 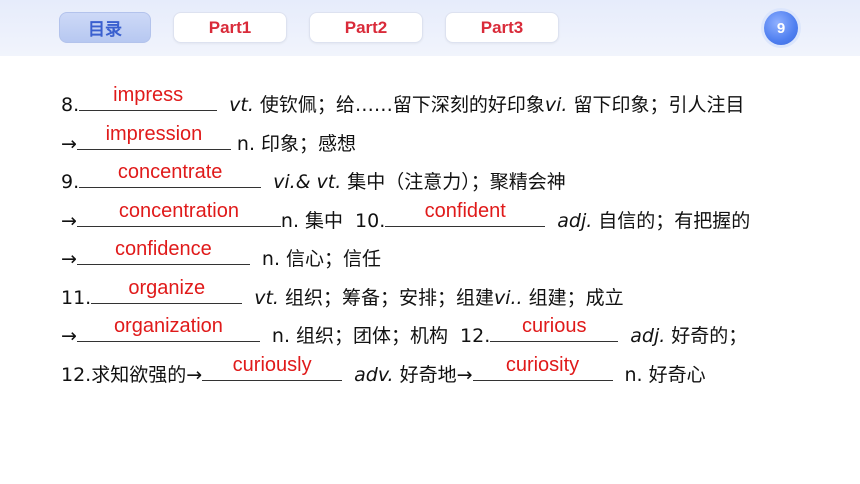 I want to click on answer-text: curious, so click(x=554, y=326).